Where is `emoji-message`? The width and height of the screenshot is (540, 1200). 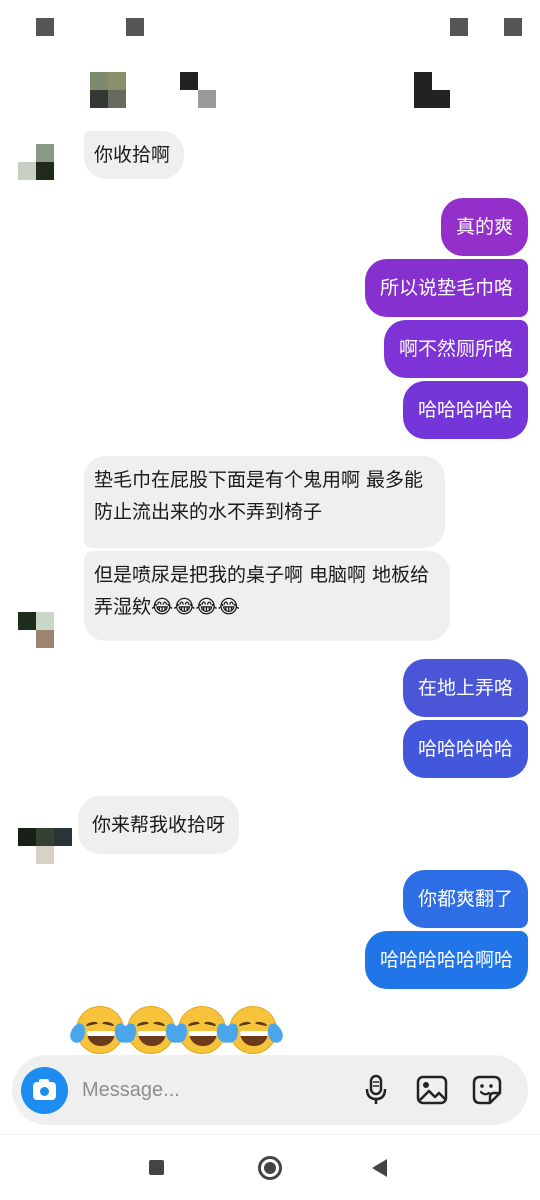 emoji-message is located at coordinates (176, 1030).